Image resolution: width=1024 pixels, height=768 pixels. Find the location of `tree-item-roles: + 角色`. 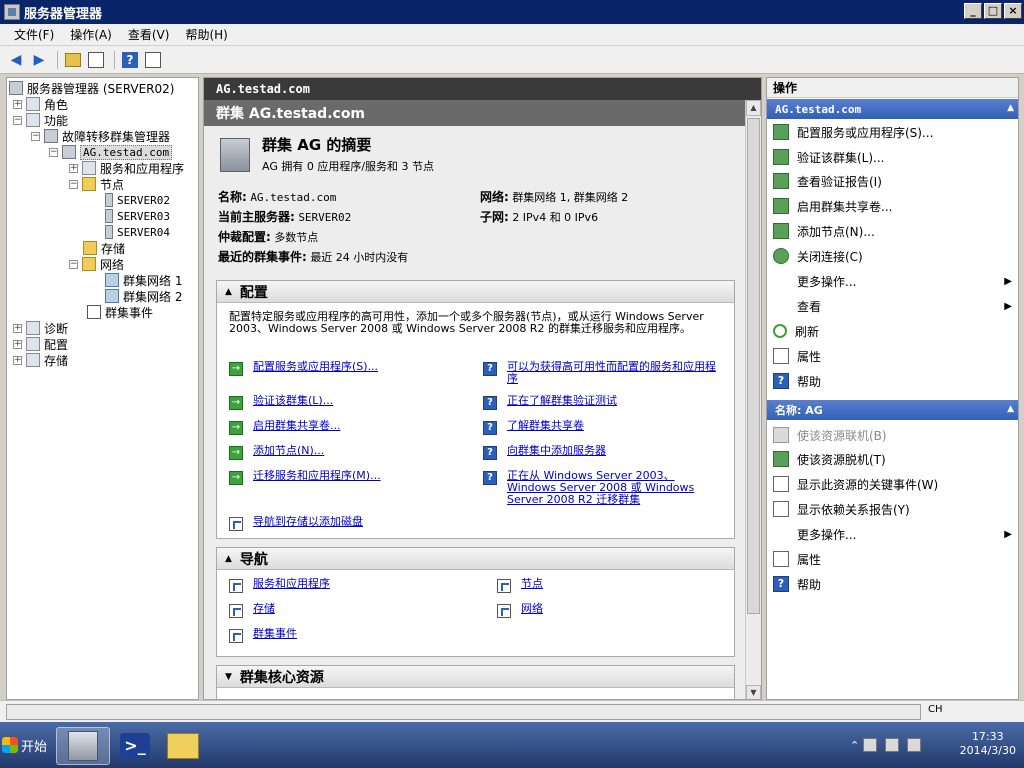

tree-item-roles: + 角色 is located at coordinates (40, 104).